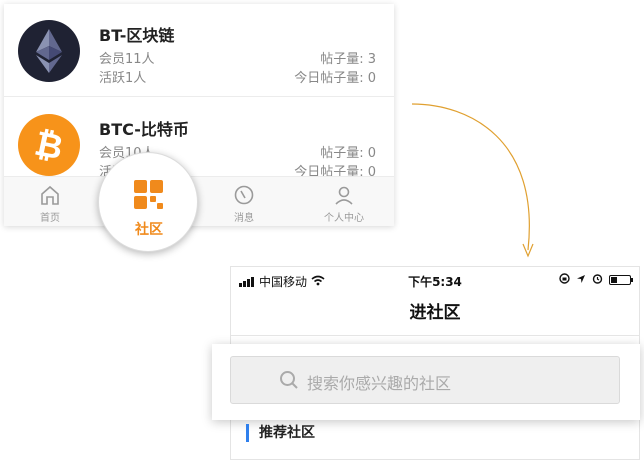 This screenshot has height=464, width=644. Describe the element at coordinates (289, 380) in the screenshot. I see `search-icon` at that location.